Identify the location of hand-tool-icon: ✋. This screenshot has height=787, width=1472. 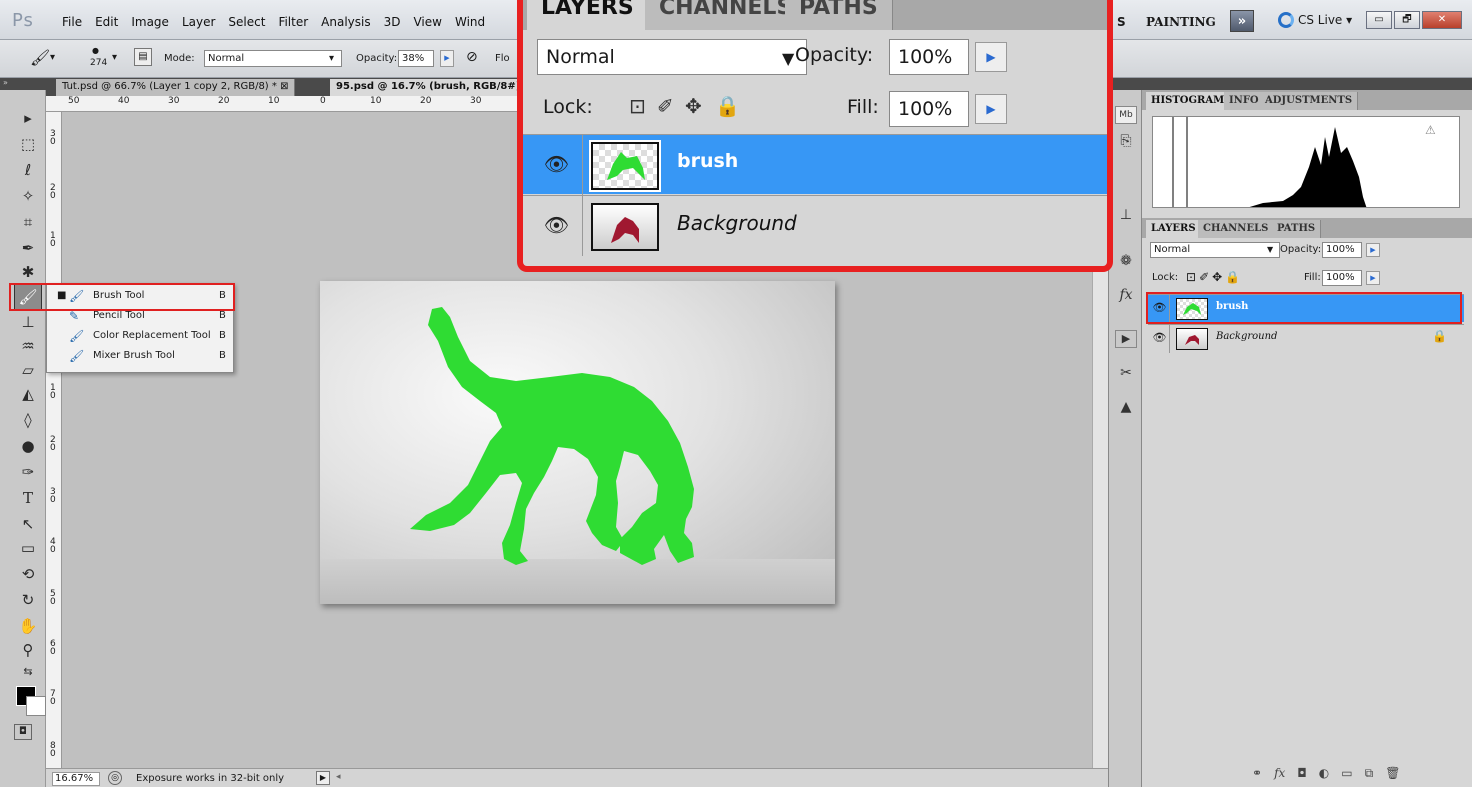
(28, 626).